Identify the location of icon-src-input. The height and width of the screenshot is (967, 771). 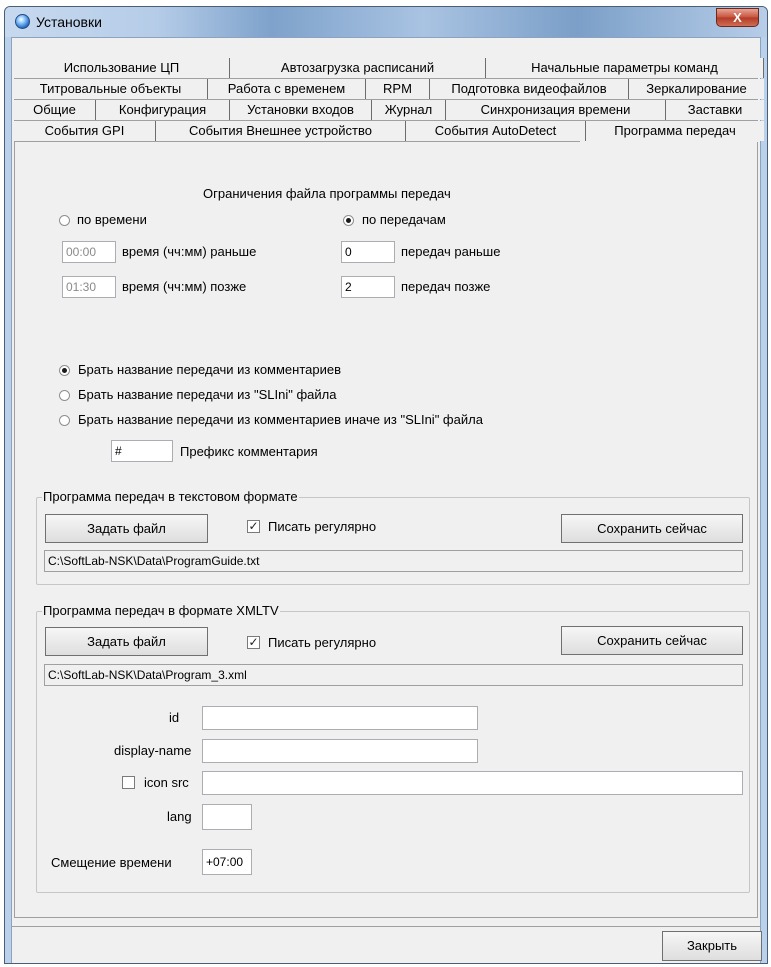
(472, 783).